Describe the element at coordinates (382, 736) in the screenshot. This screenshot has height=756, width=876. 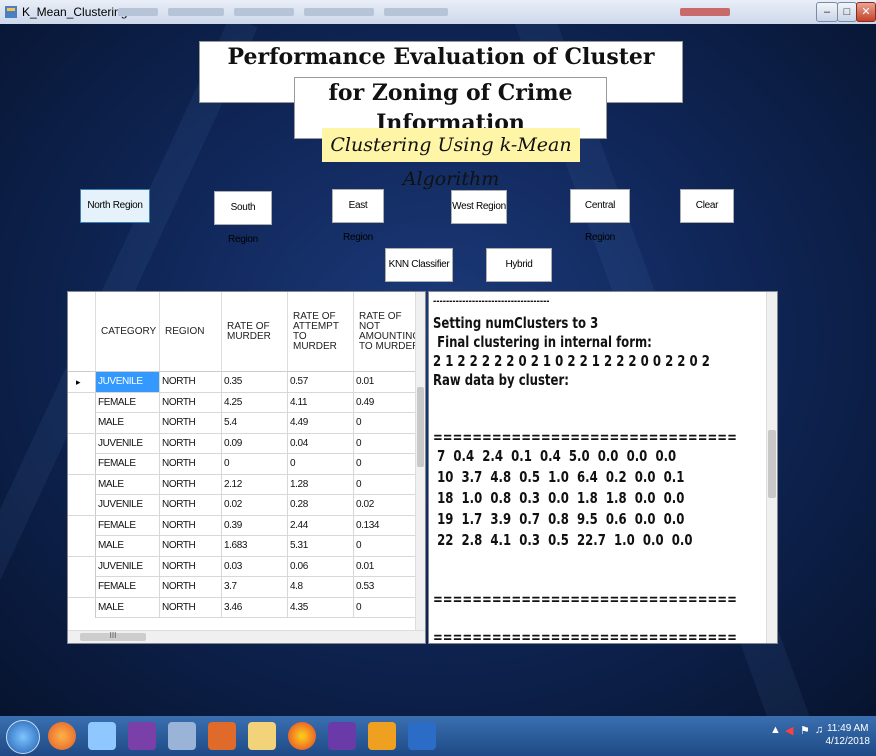
I see `office-icon` at that location.